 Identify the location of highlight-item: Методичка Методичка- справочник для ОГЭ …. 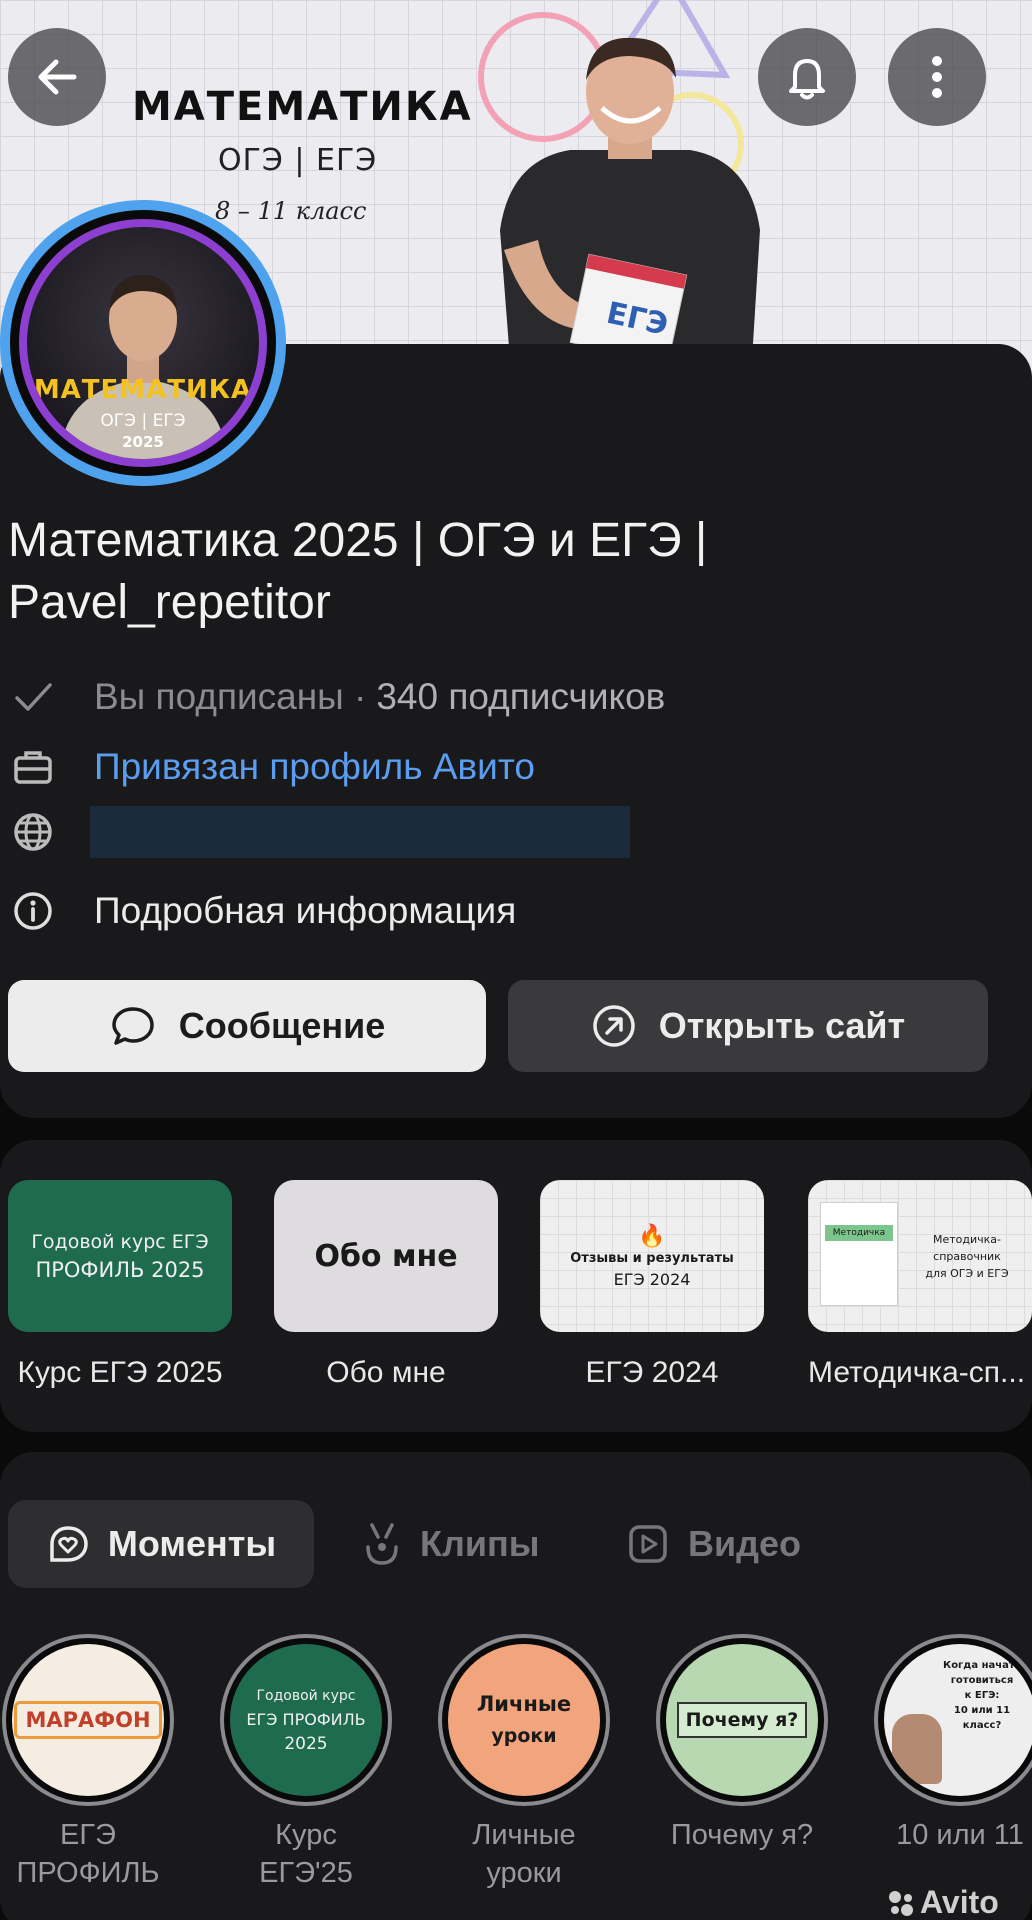
(920, 1285).